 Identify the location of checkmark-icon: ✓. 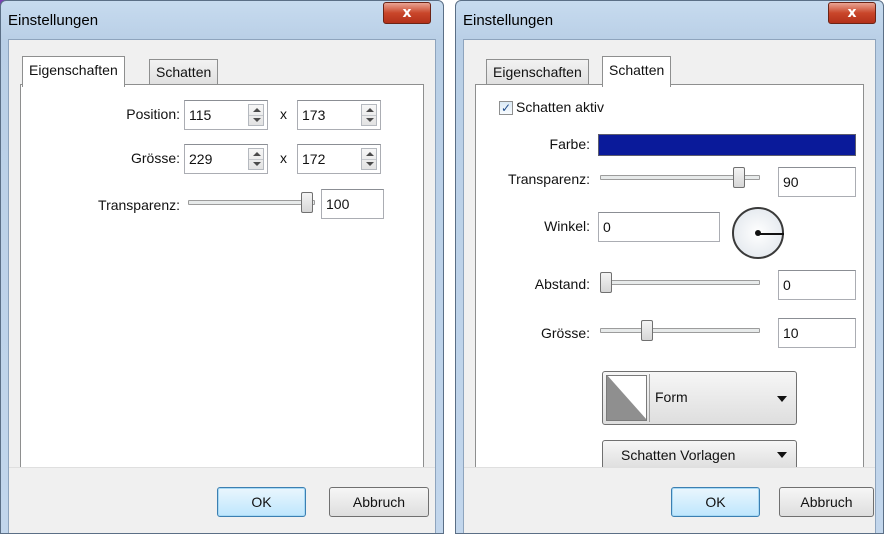
(506, 108).